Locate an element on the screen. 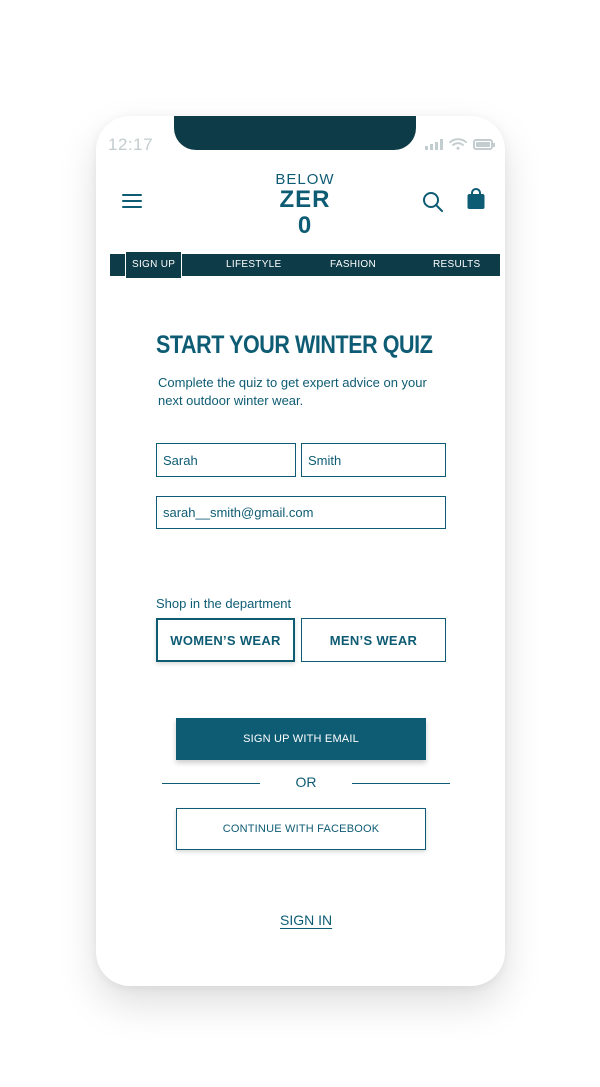 Image resolution: width=600 pixels, height=1087 pixels. sign-up-with-email-button: SIGN UP WITH EMAIL is located at coordinates (301, 739).